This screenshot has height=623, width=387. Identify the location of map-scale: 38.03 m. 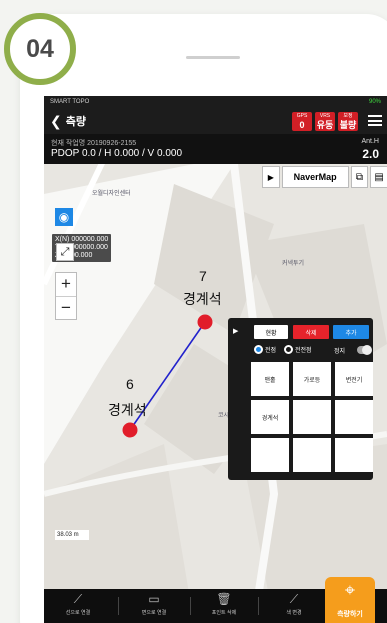
(72, 535).